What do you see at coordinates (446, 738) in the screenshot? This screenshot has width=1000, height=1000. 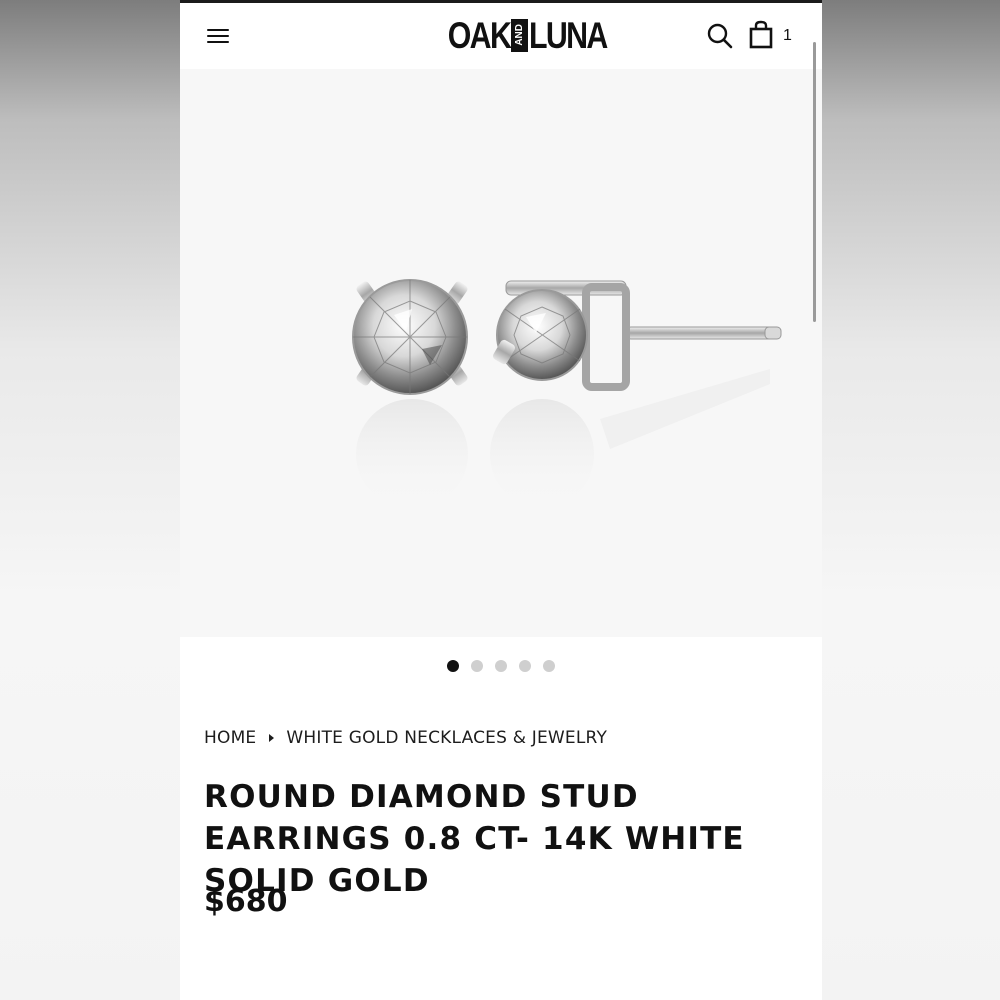 I see `breadcrumb-category-link: WHITE GOLD NECKLACES & JEWELRY` at bounding box center [446, 738].